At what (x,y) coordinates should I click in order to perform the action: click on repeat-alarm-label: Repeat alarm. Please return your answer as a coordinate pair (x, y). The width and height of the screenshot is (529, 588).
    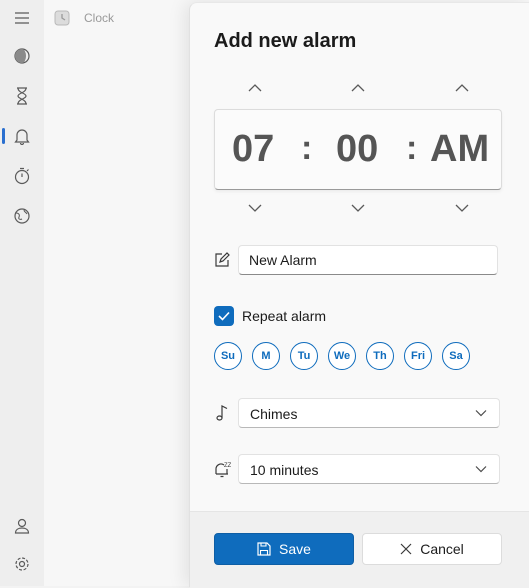
    Looking at the image, I should click on (284, 316).